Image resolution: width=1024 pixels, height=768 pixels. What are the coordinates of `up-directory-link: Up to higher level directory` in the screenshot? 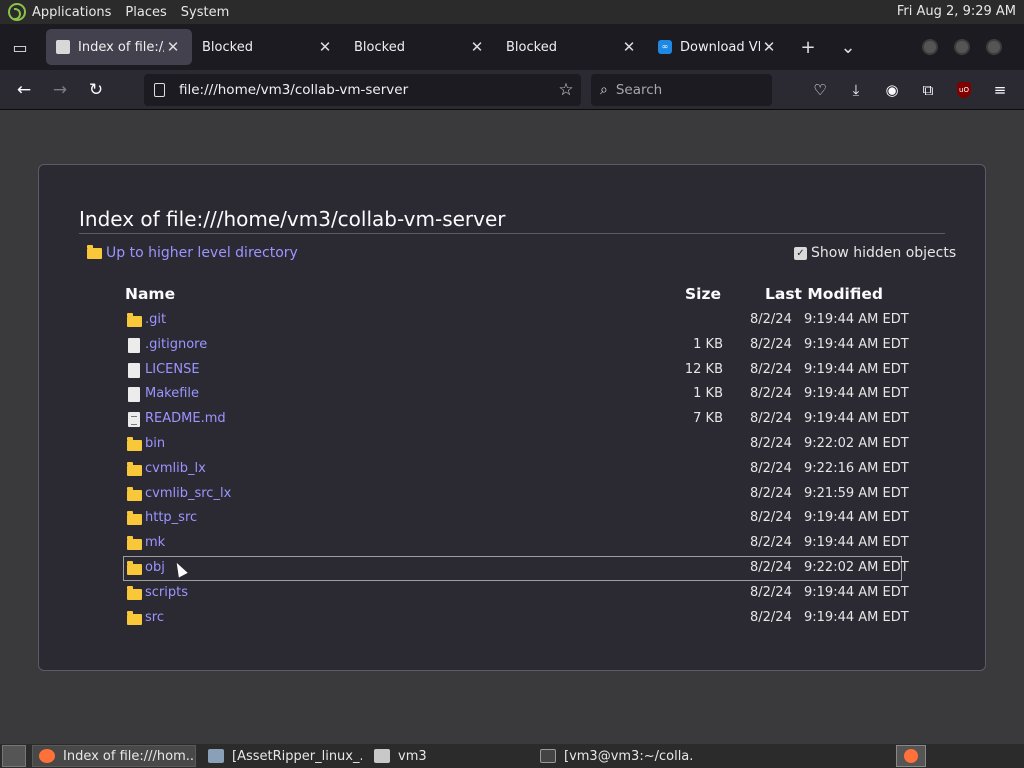 It's located at (192, 252).